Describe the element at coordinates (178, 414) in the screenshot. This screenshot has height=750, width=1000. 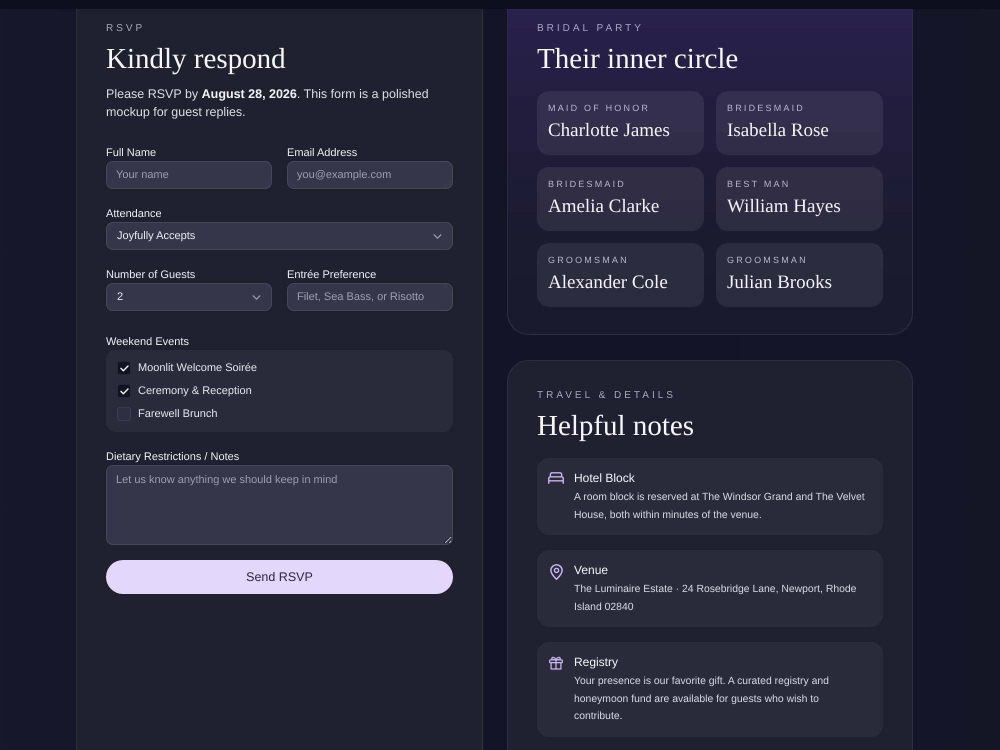
I see `checkbox-label: Farewell Brunch` at that location.